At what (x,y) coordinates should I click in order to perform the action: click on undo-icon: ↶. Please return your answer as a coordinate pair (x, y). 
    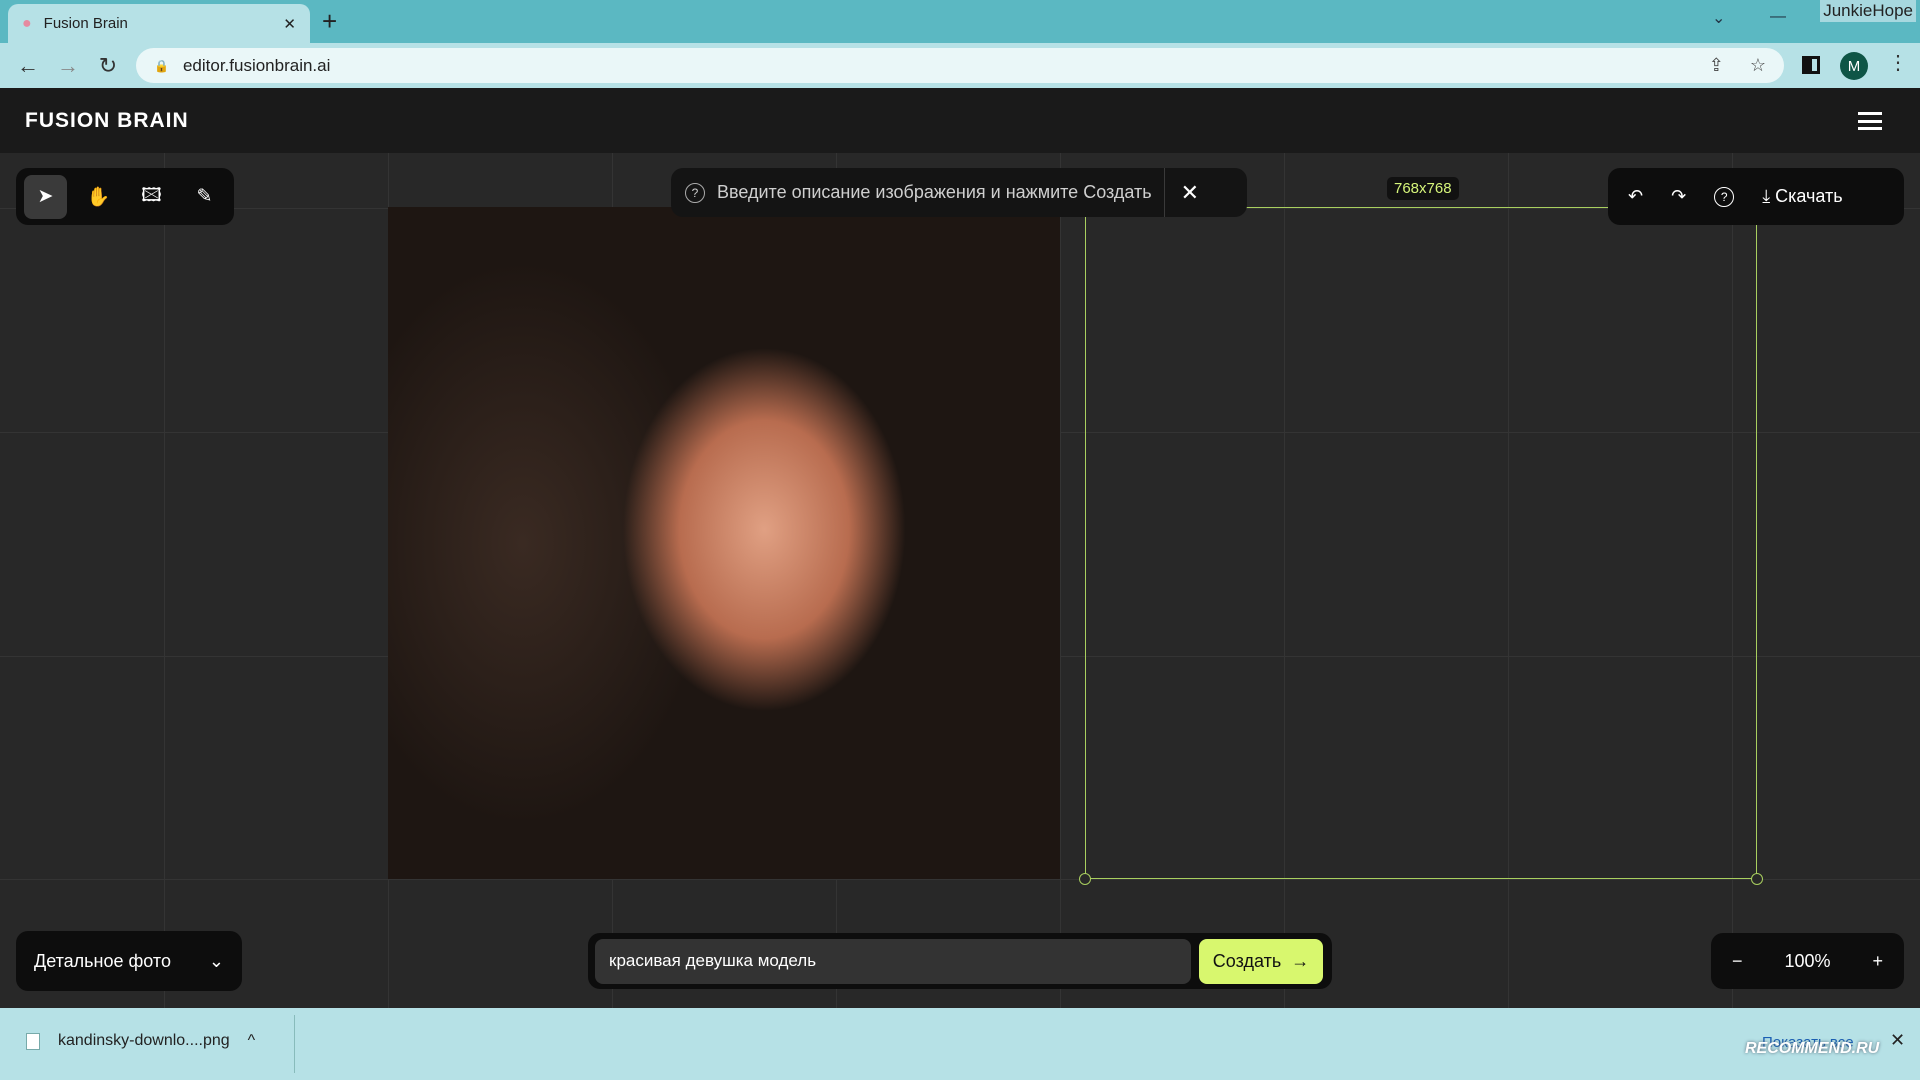
    Looking at the image, I should click on (1635, 196).